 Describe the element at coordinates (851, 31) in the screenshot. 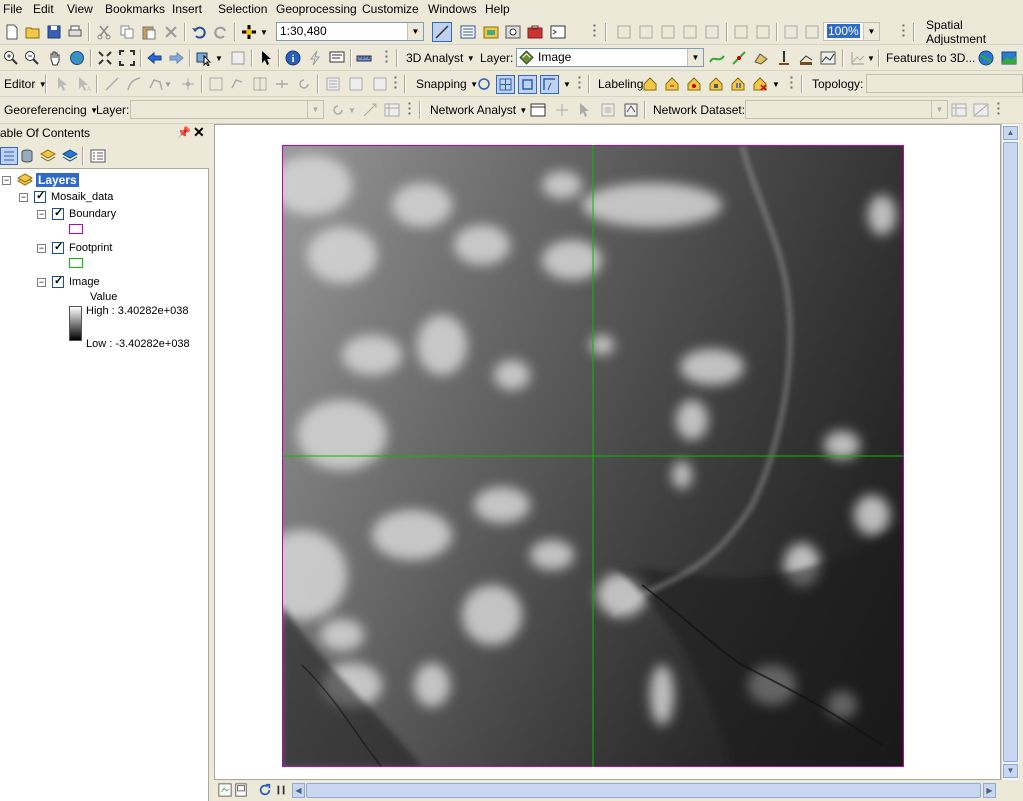

I see `zoom-percent-combo: 100% ▼` at that location.